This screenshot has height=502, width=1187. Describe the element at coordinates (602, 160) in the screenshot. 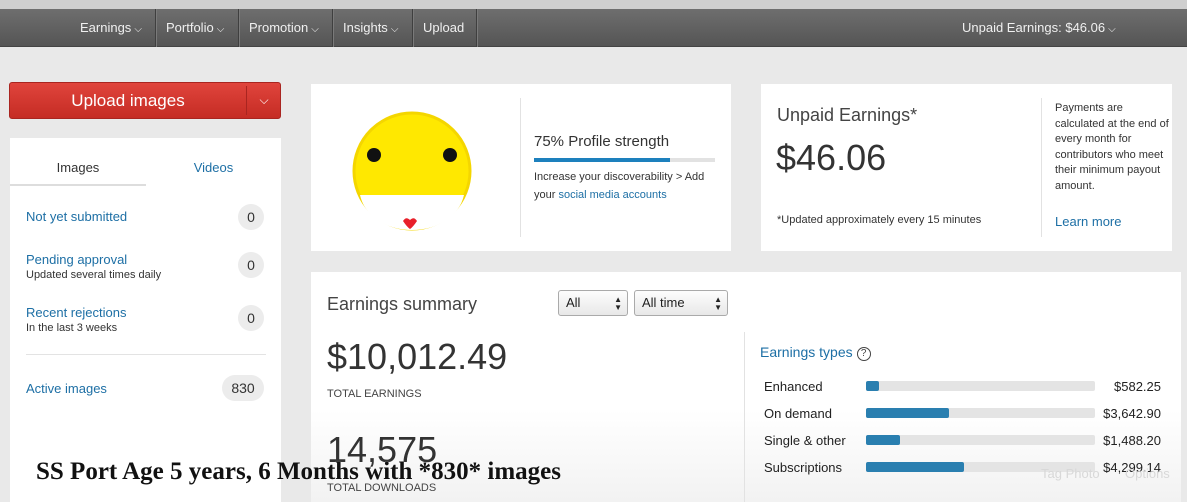

I see `profile-strength-fill` at that location.